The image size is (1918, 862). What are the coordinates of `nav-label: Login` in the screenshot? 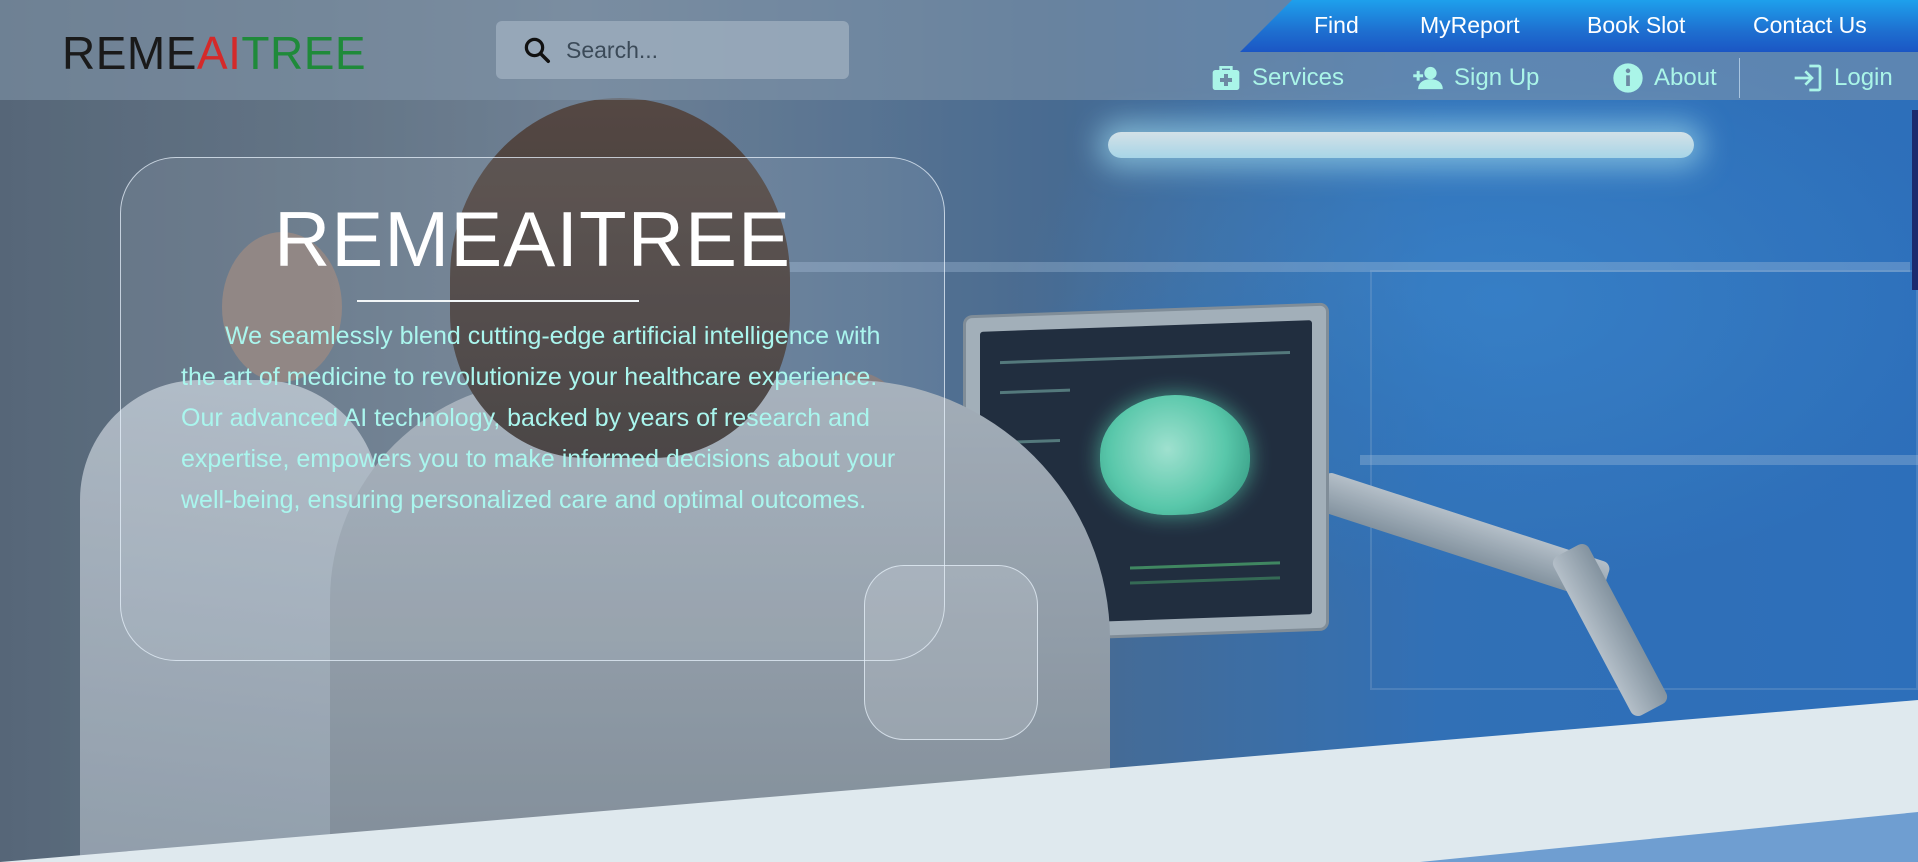 It's located at (1863, 77).